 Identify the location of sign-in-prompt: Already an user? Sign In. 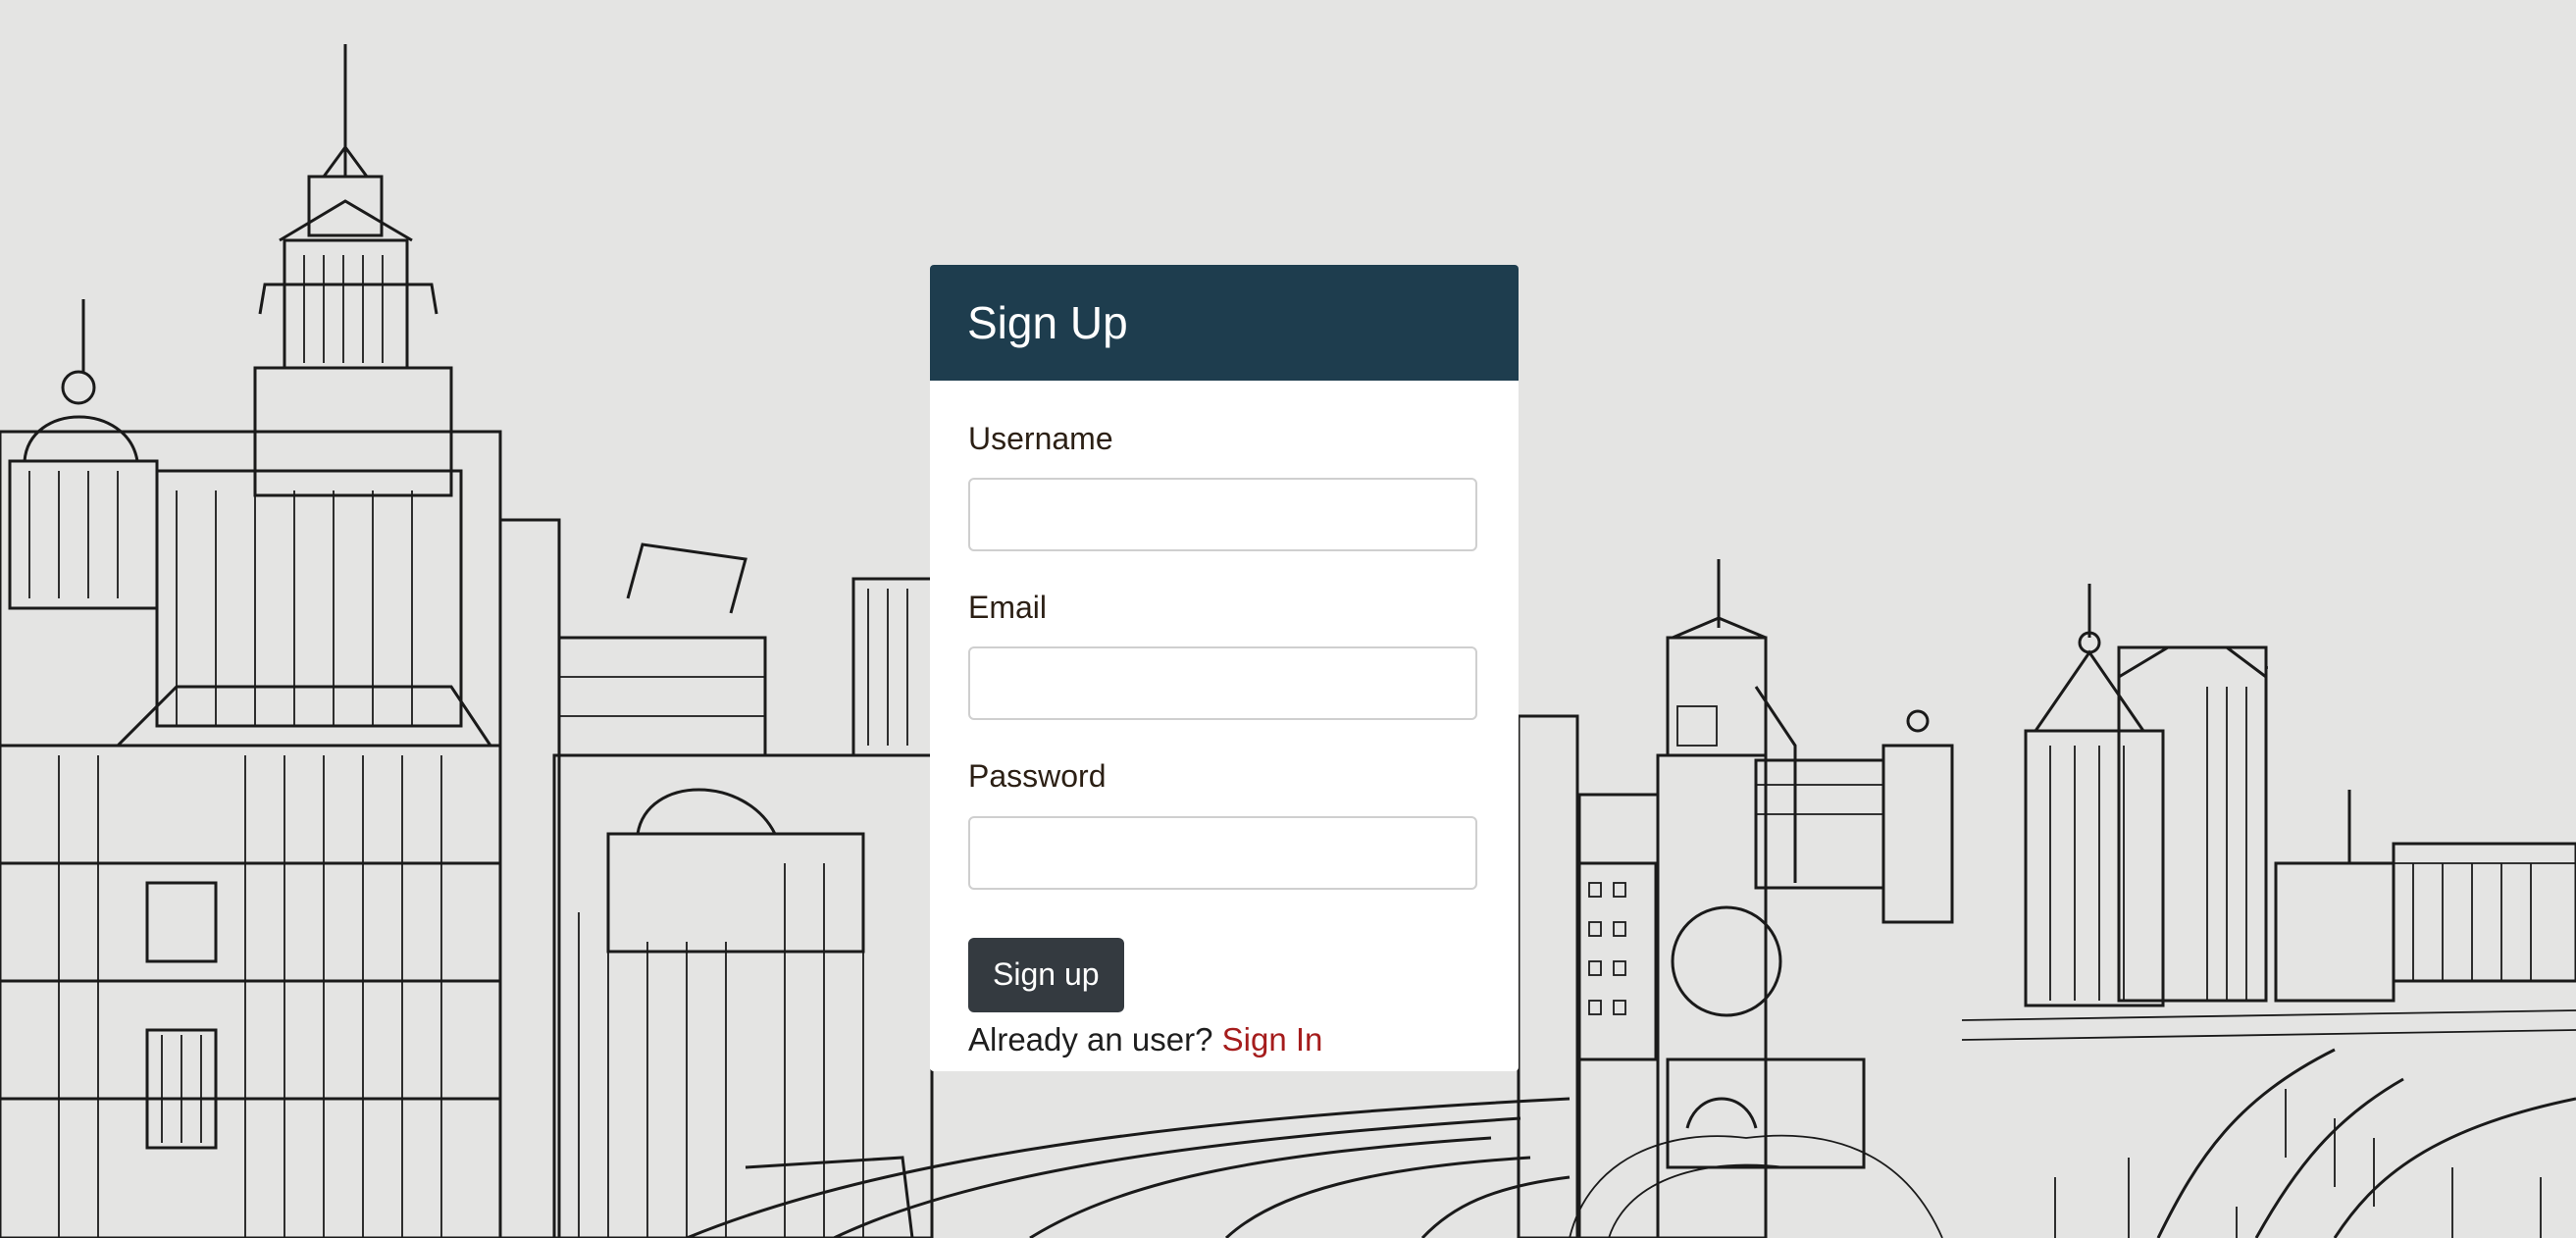
(1223, 1039).